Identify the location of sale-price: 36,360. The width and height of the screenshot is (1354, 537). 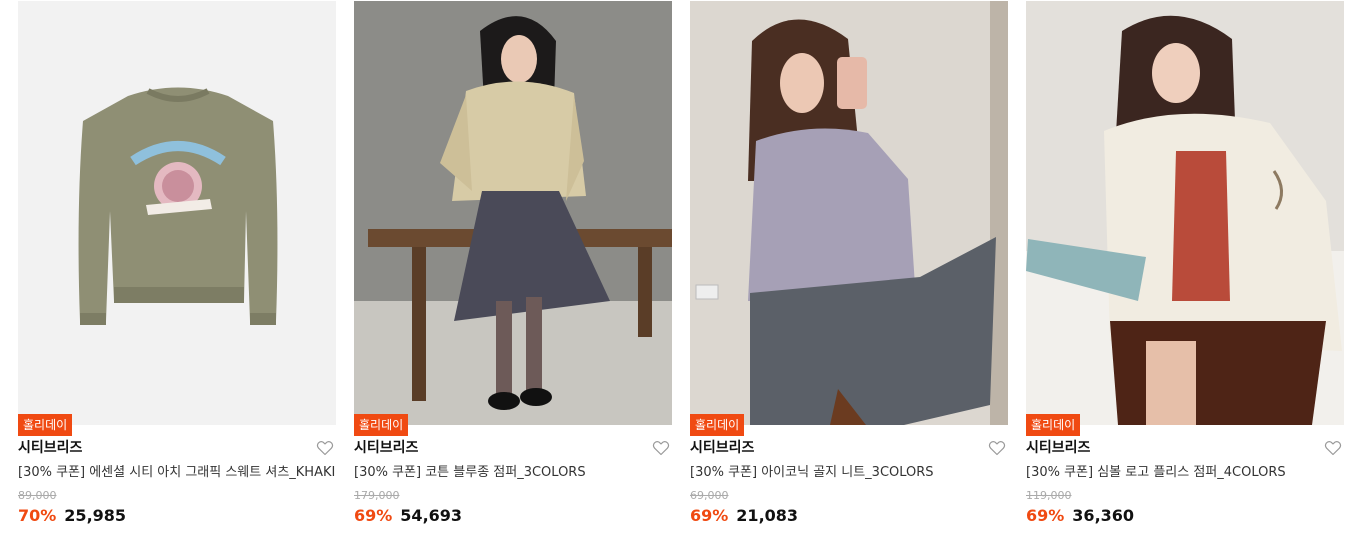
(1103, 515).